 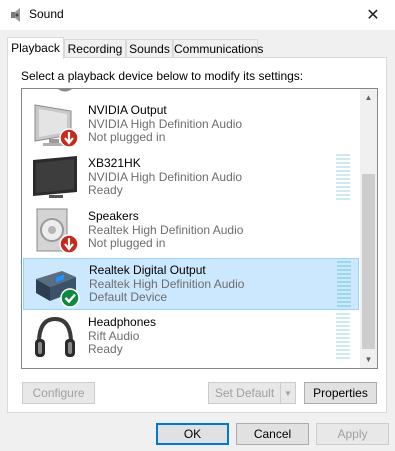 I want to click on device-description: Rift Audio, so click(x=114, y=336).